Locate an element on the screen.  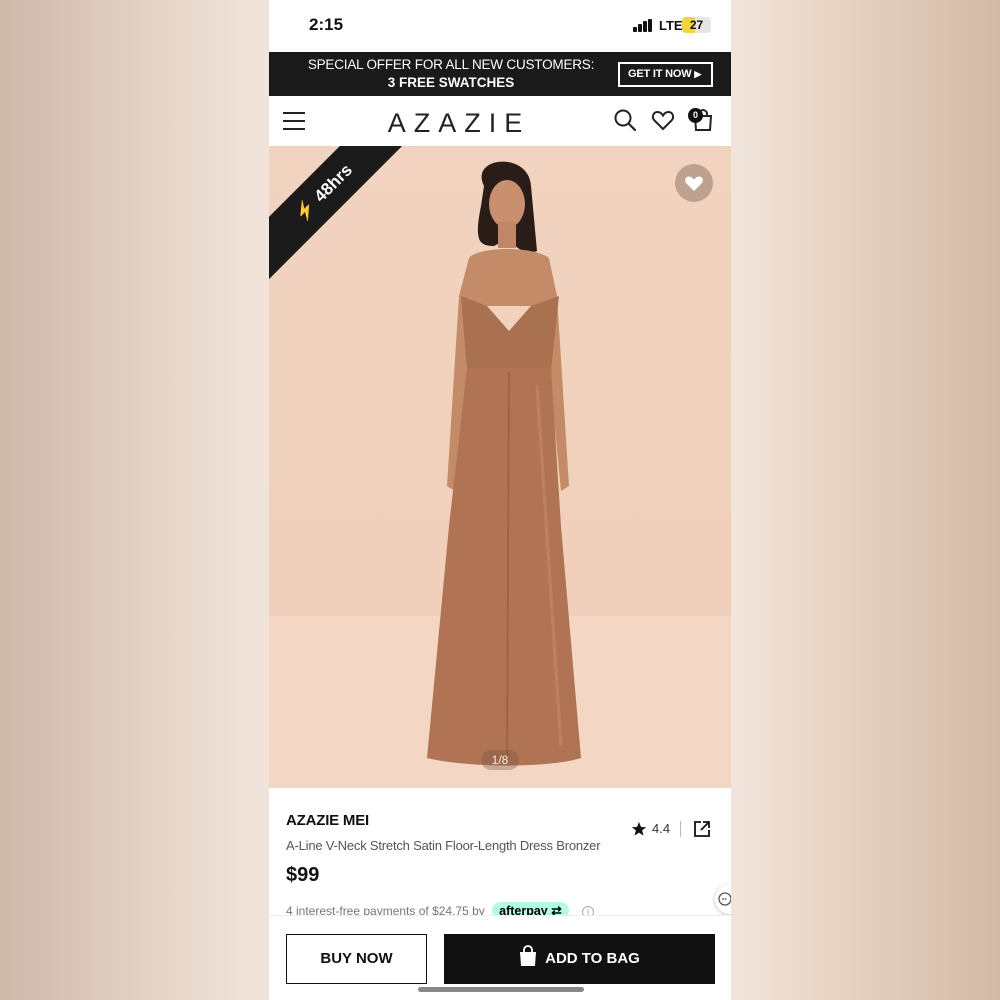
signal-icon is located at coordinates (644, 25).